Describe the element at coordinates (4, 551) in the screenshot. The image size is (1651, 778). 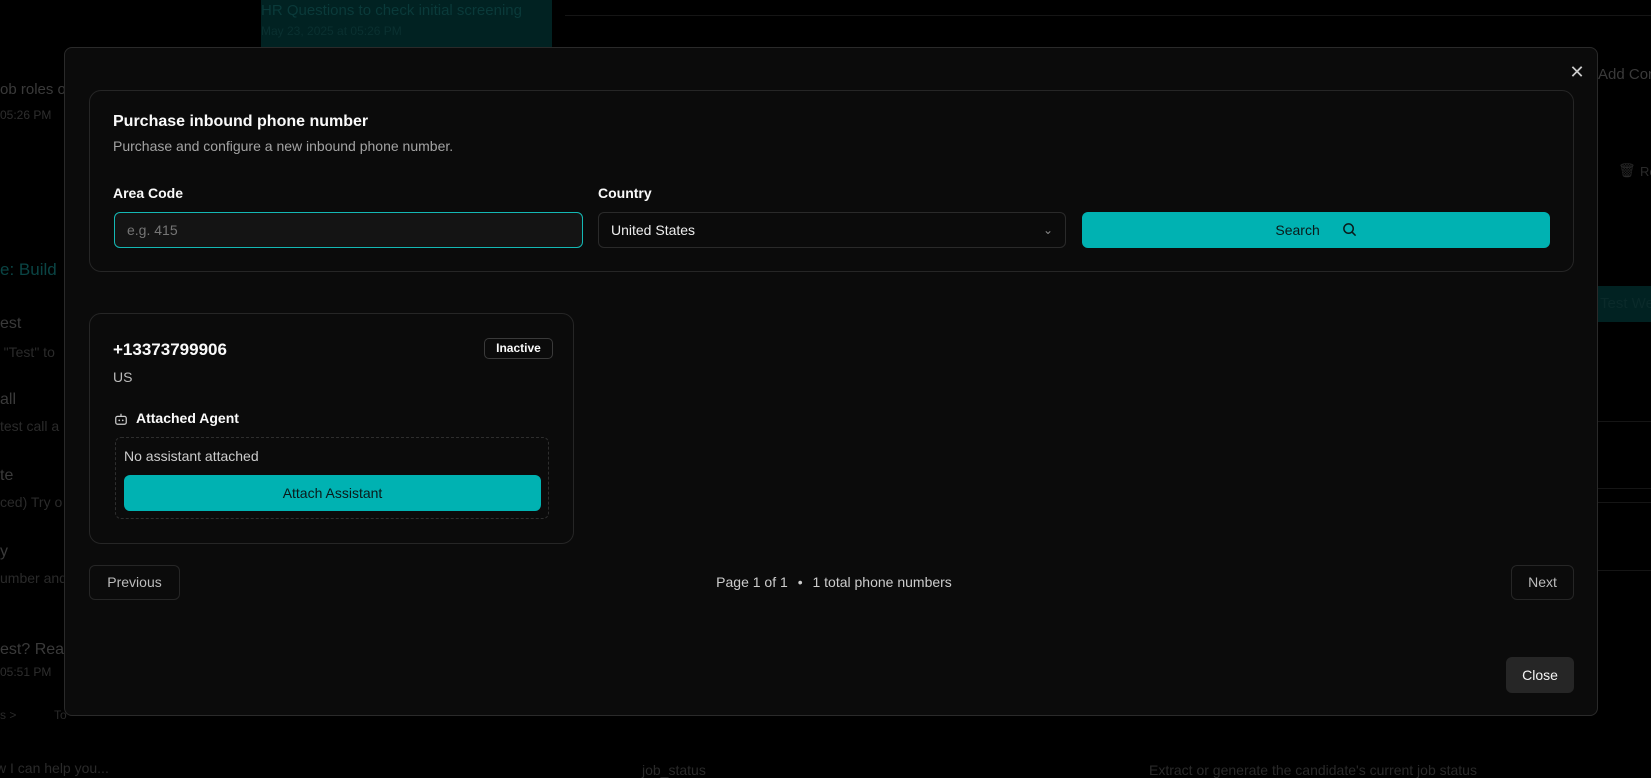
I see `bg-text: y` at that location.